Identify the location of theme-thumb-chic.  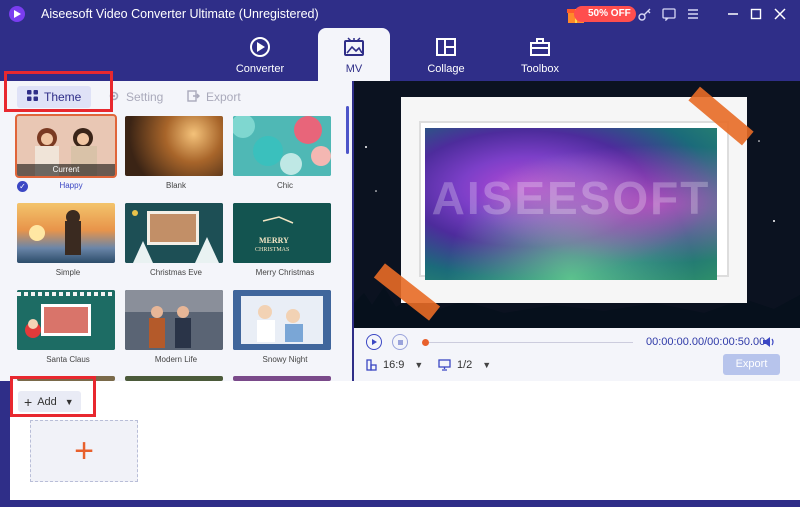
(282, 146).